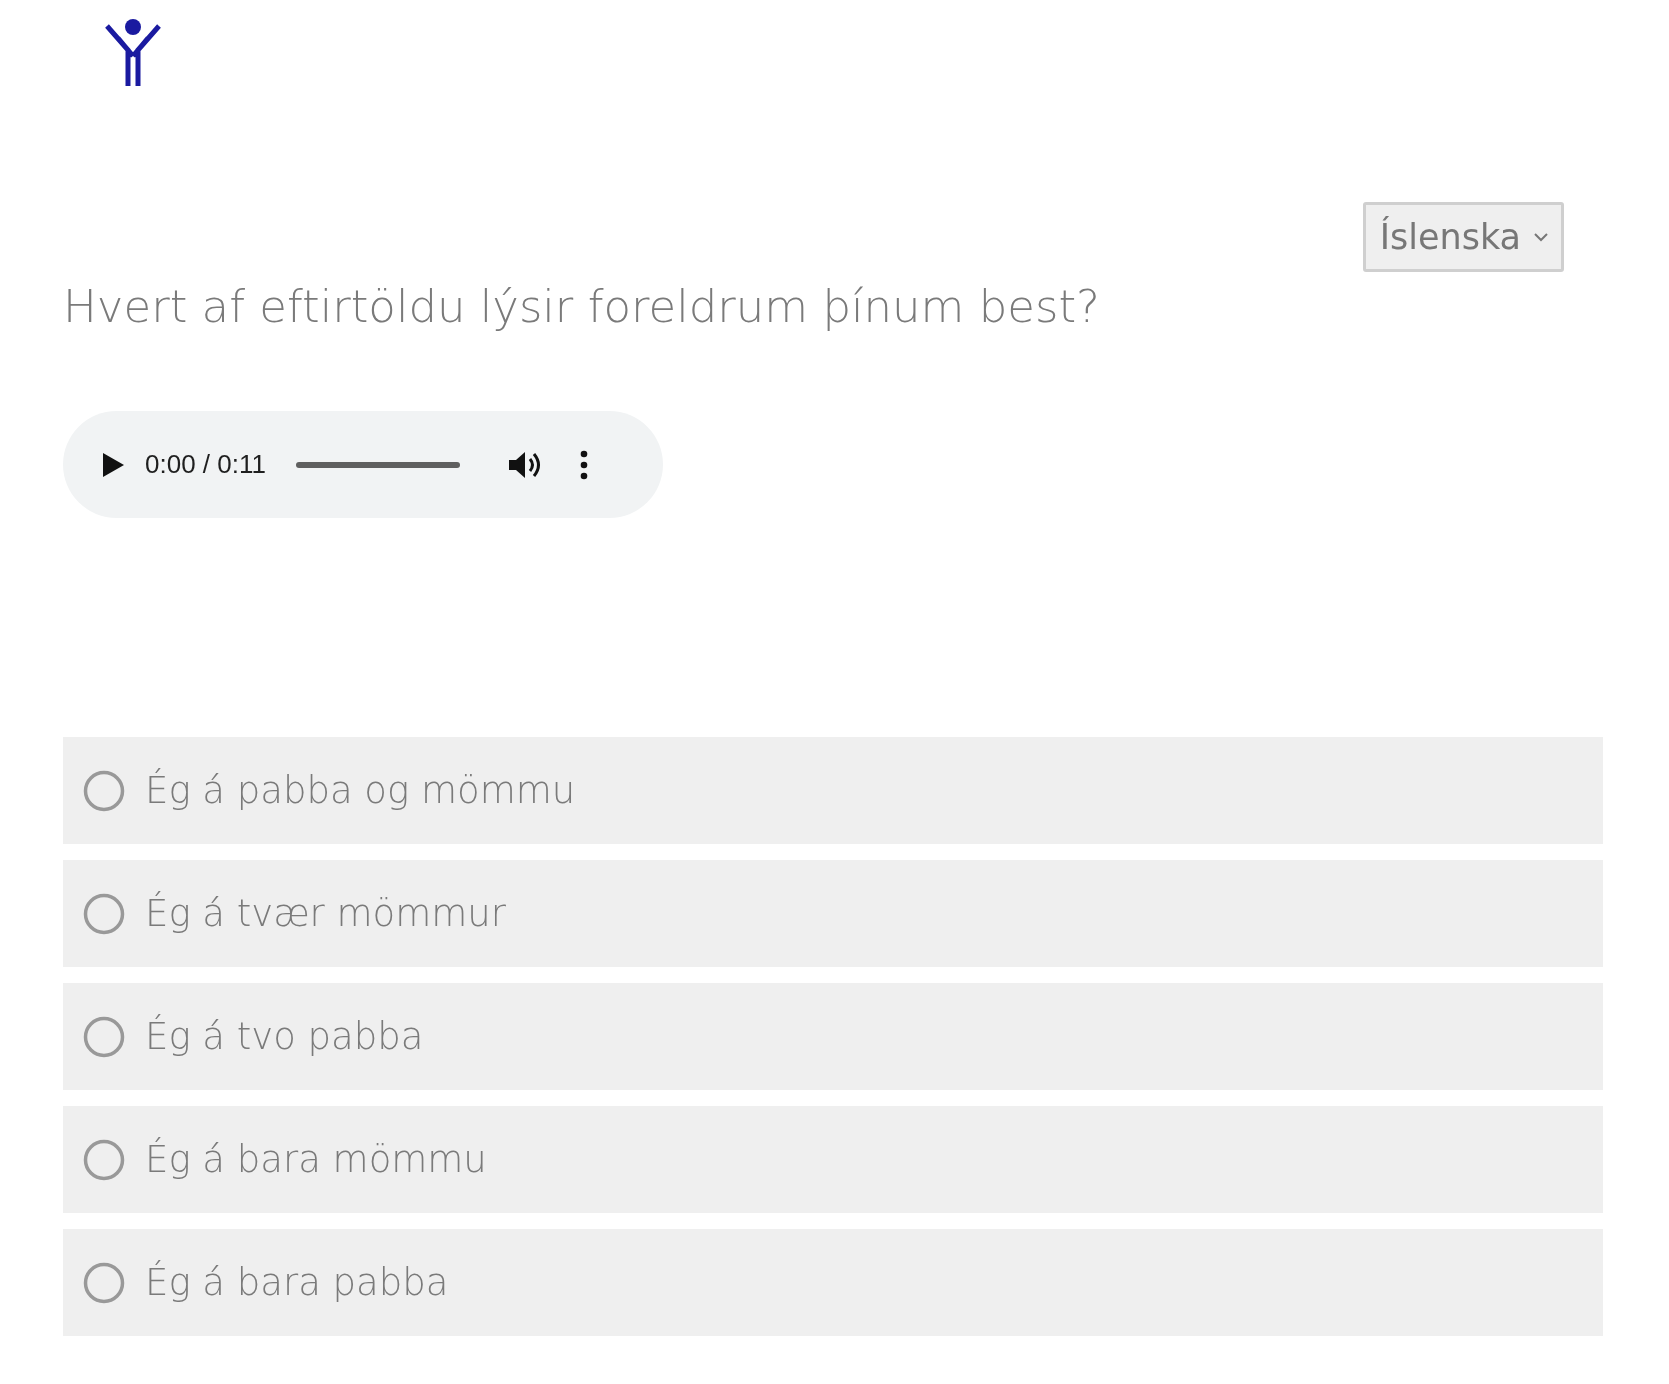 The width and height of the screenshot is (1669, 1384). I want to click on question-text: Hvert af eftirtöldu lýsir foreldrum þínum best?, so click(582, 306).